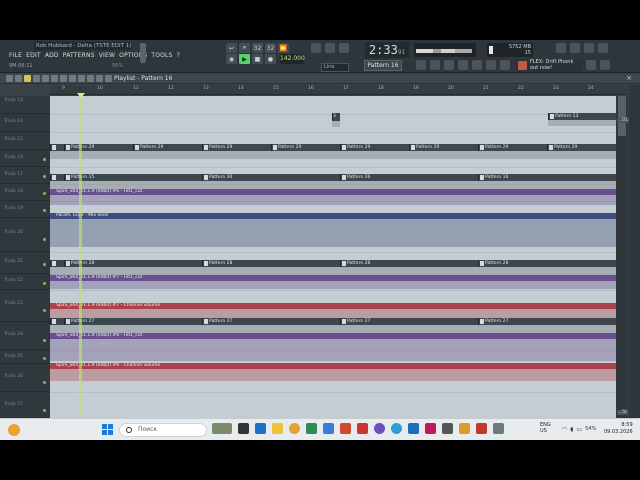 This screenshot has height=480, width=640. Describe the element at coordinates (547, 177) in the screenshot. I see `pattern-clip: Pattern 16` at that location.